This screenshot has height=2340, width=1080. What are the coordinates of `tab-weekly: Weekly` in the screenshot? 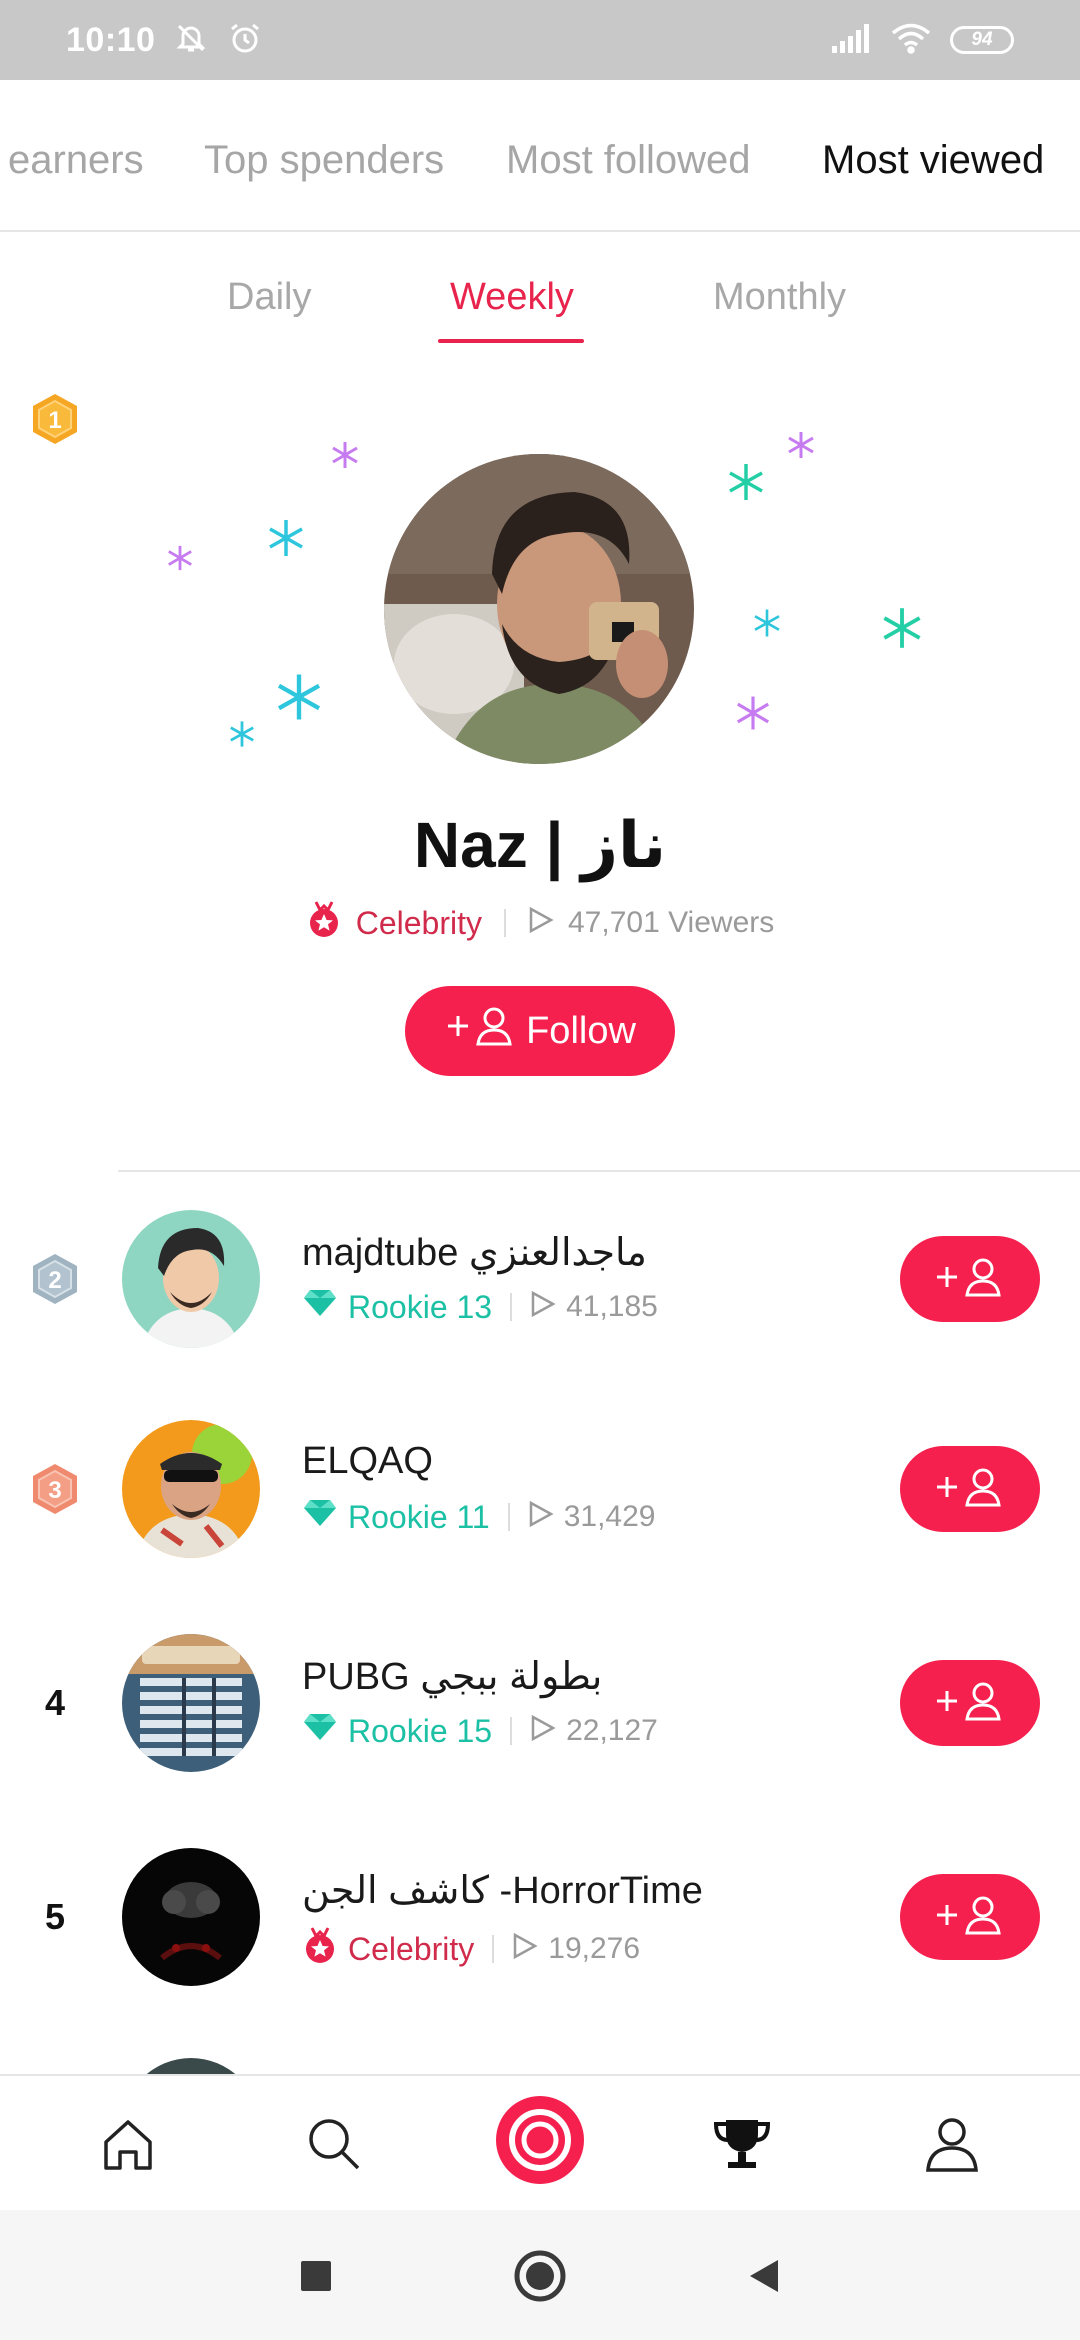 It's located at (512, 297).